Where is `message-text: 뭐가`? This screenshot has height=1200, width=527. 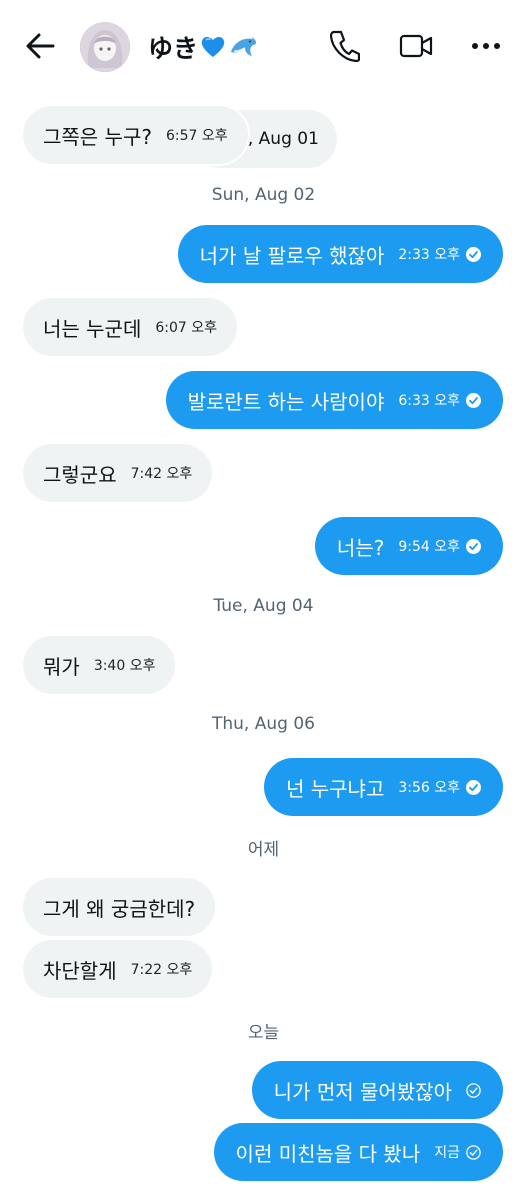
message-text: 뭐가 is located at coordinates (61, 666).